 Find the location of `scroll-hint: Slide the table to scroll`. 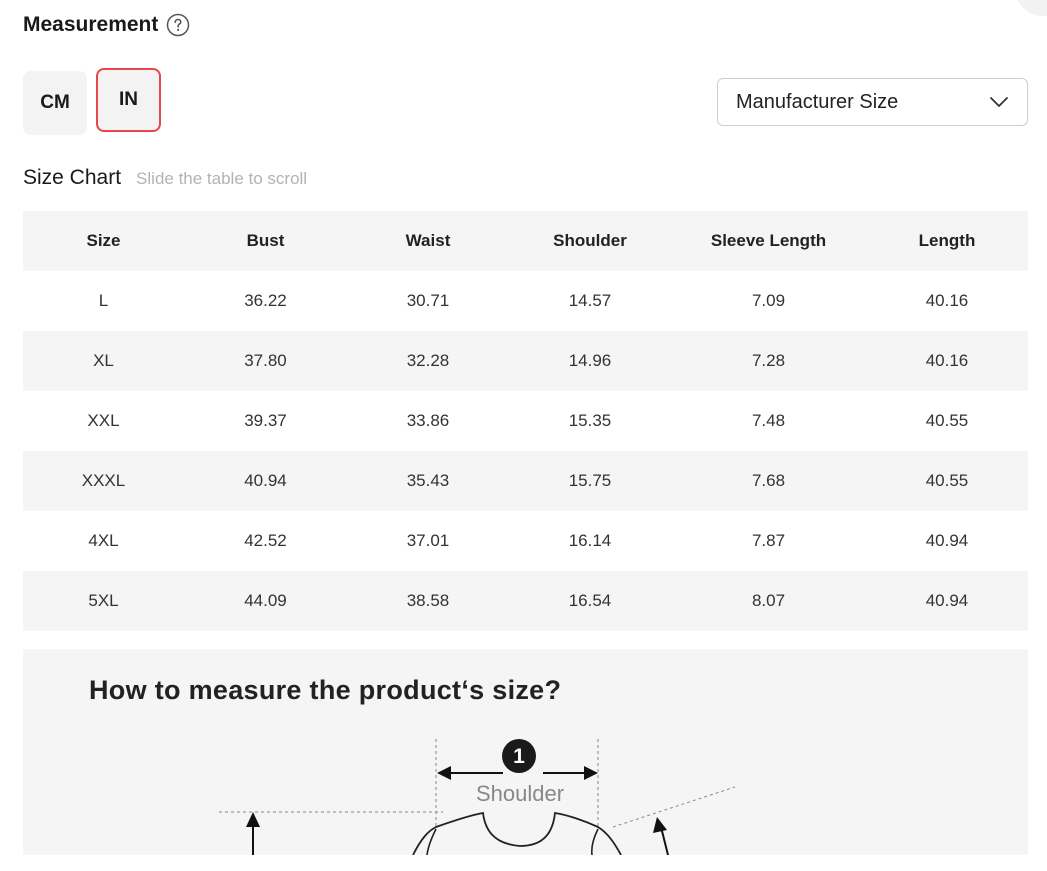

scroll-hint: Slide the table to scroll is located at coordinates (222, 178).